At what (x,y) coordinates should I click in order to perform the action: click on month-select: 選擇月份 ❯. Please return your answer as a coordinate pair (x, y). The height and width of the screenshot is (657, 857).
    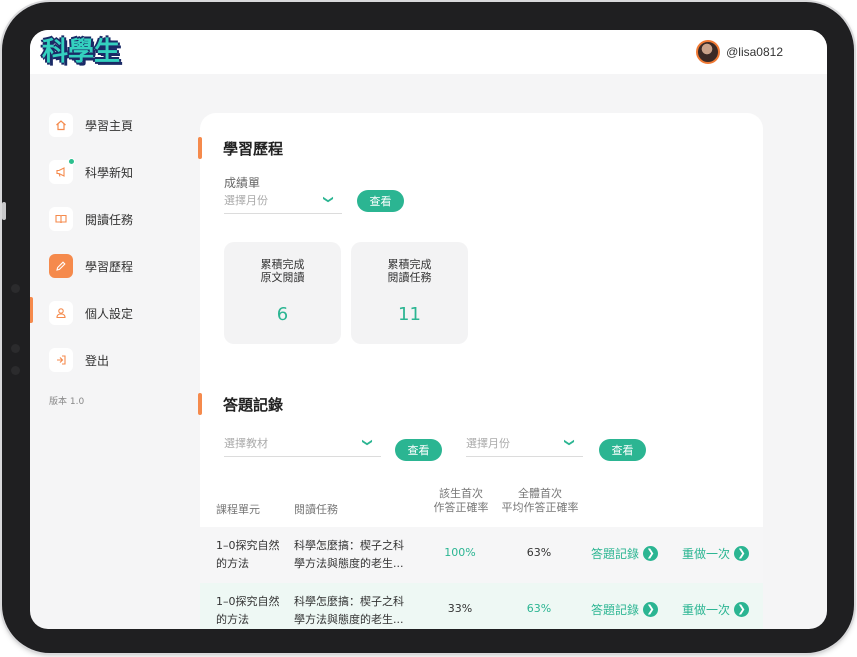
    Looking at the image, I should click on (283, 203).